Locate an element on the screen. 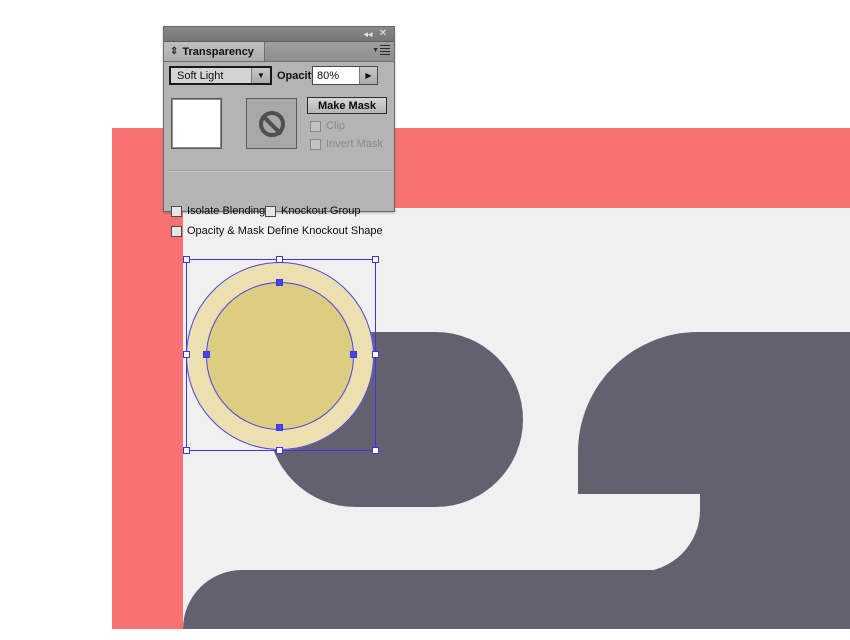 This screenshot has height=640, width=850. close-icon: ✕ is located at coordinates (383, 34).